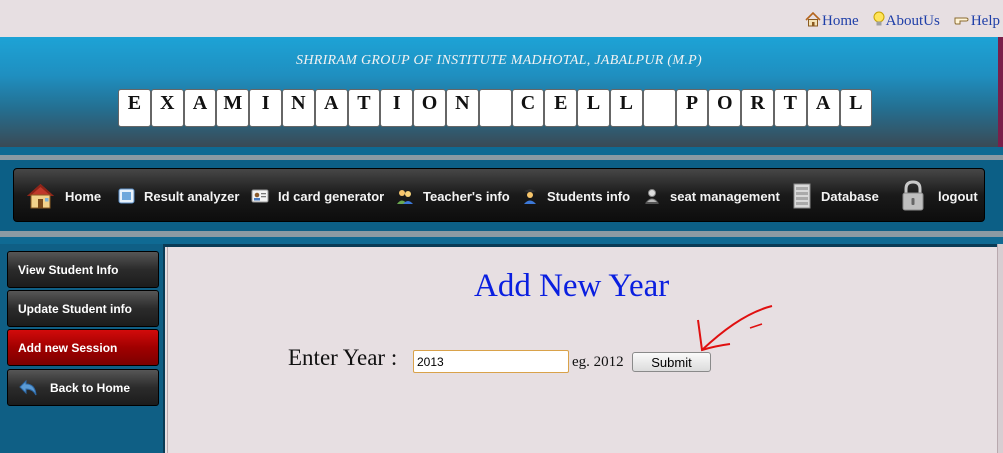 Image resolution: width=1003 pixels, height=453 pixels. Describe the element at coordinates (63, 196) in the screenshot. I see `nav-item-home: Home` at that location.